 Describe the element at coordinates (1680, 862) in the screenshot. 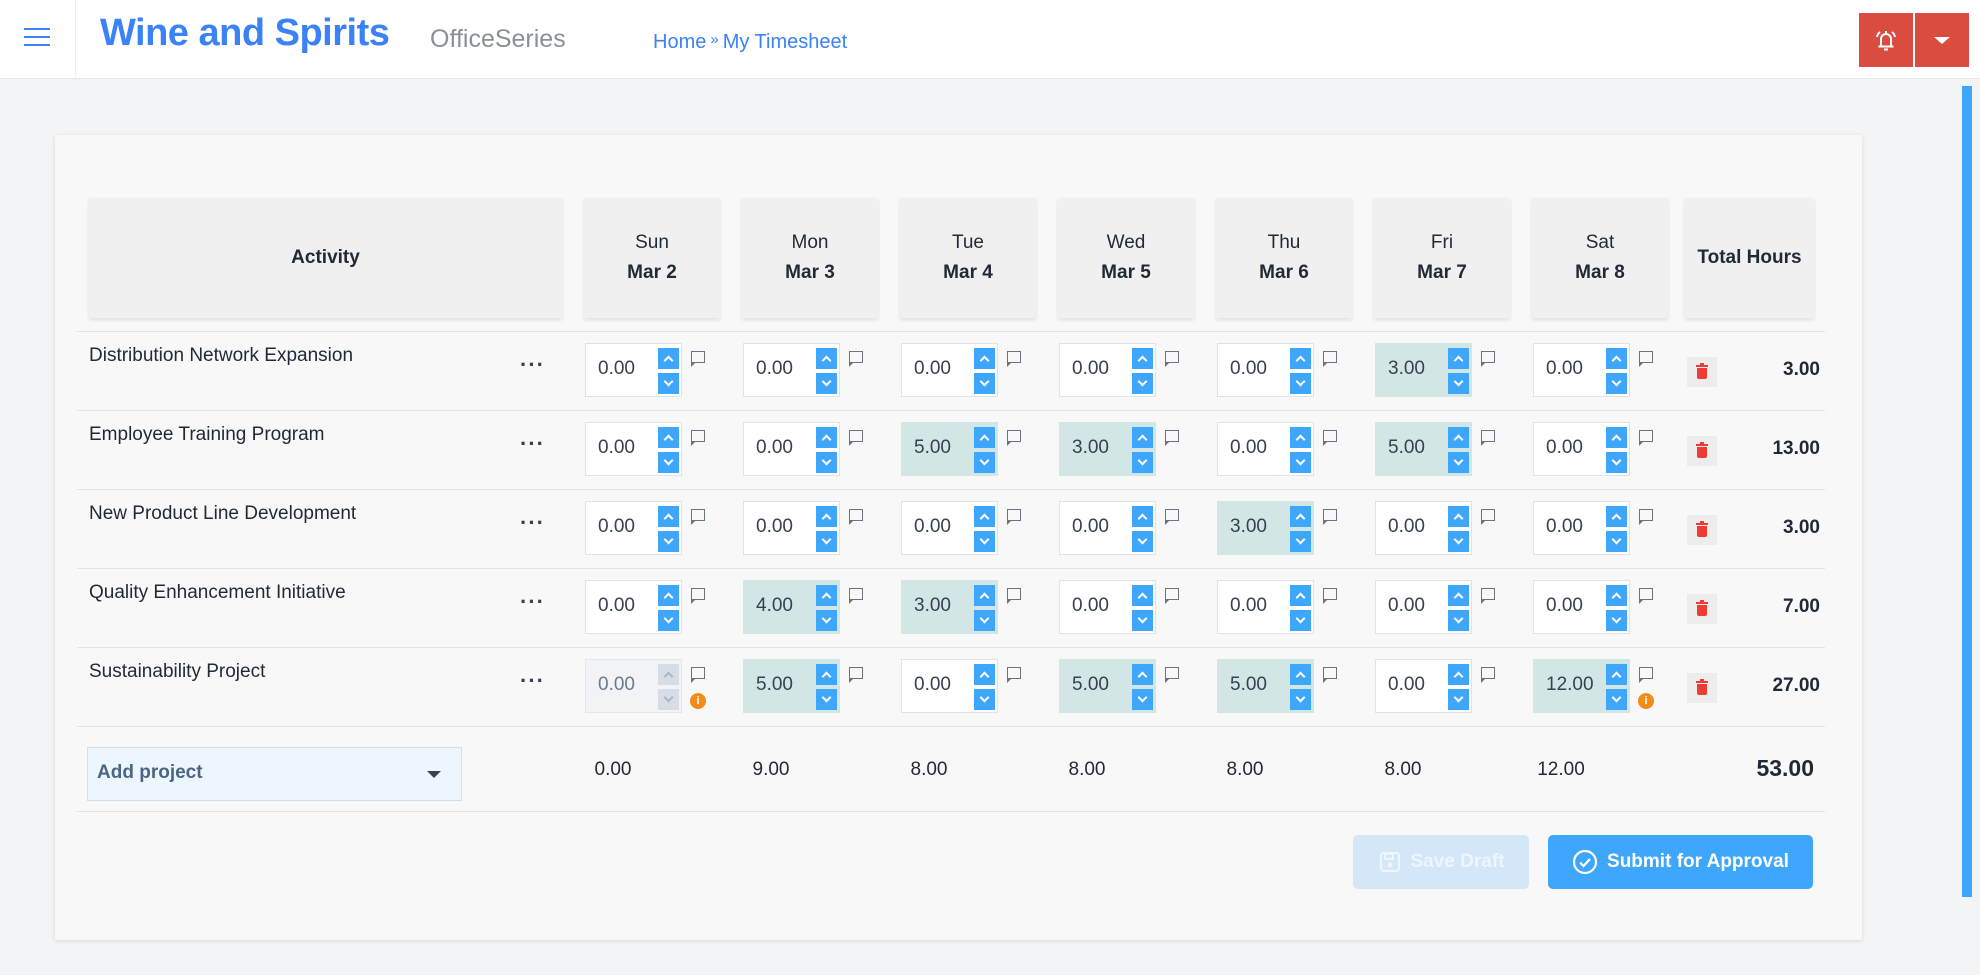

I see `submit-for-approval-button: Submit for Approval` at that location.